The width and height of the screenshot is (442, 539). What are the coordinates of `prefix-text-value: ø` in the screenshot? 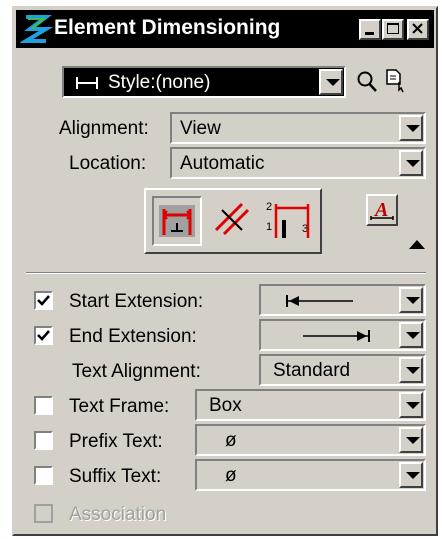 It's located at (231, 440).